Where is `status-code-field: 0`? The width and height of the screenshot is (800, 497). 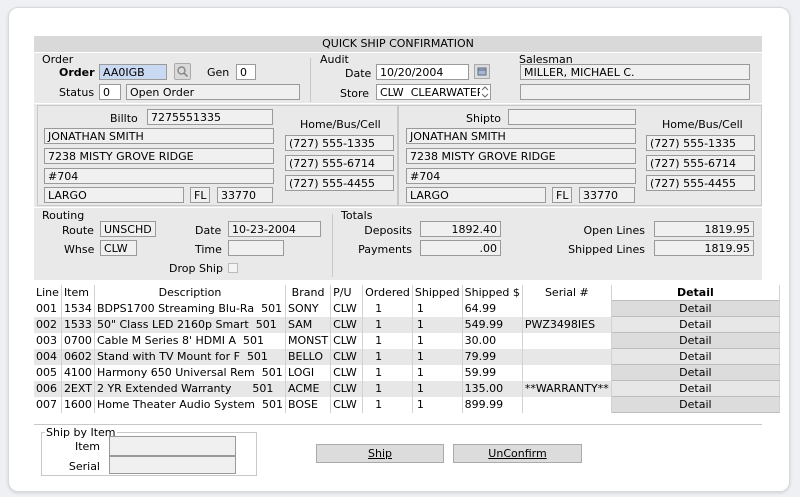 status-code-field: 0 is located at coordinates (110, 92).